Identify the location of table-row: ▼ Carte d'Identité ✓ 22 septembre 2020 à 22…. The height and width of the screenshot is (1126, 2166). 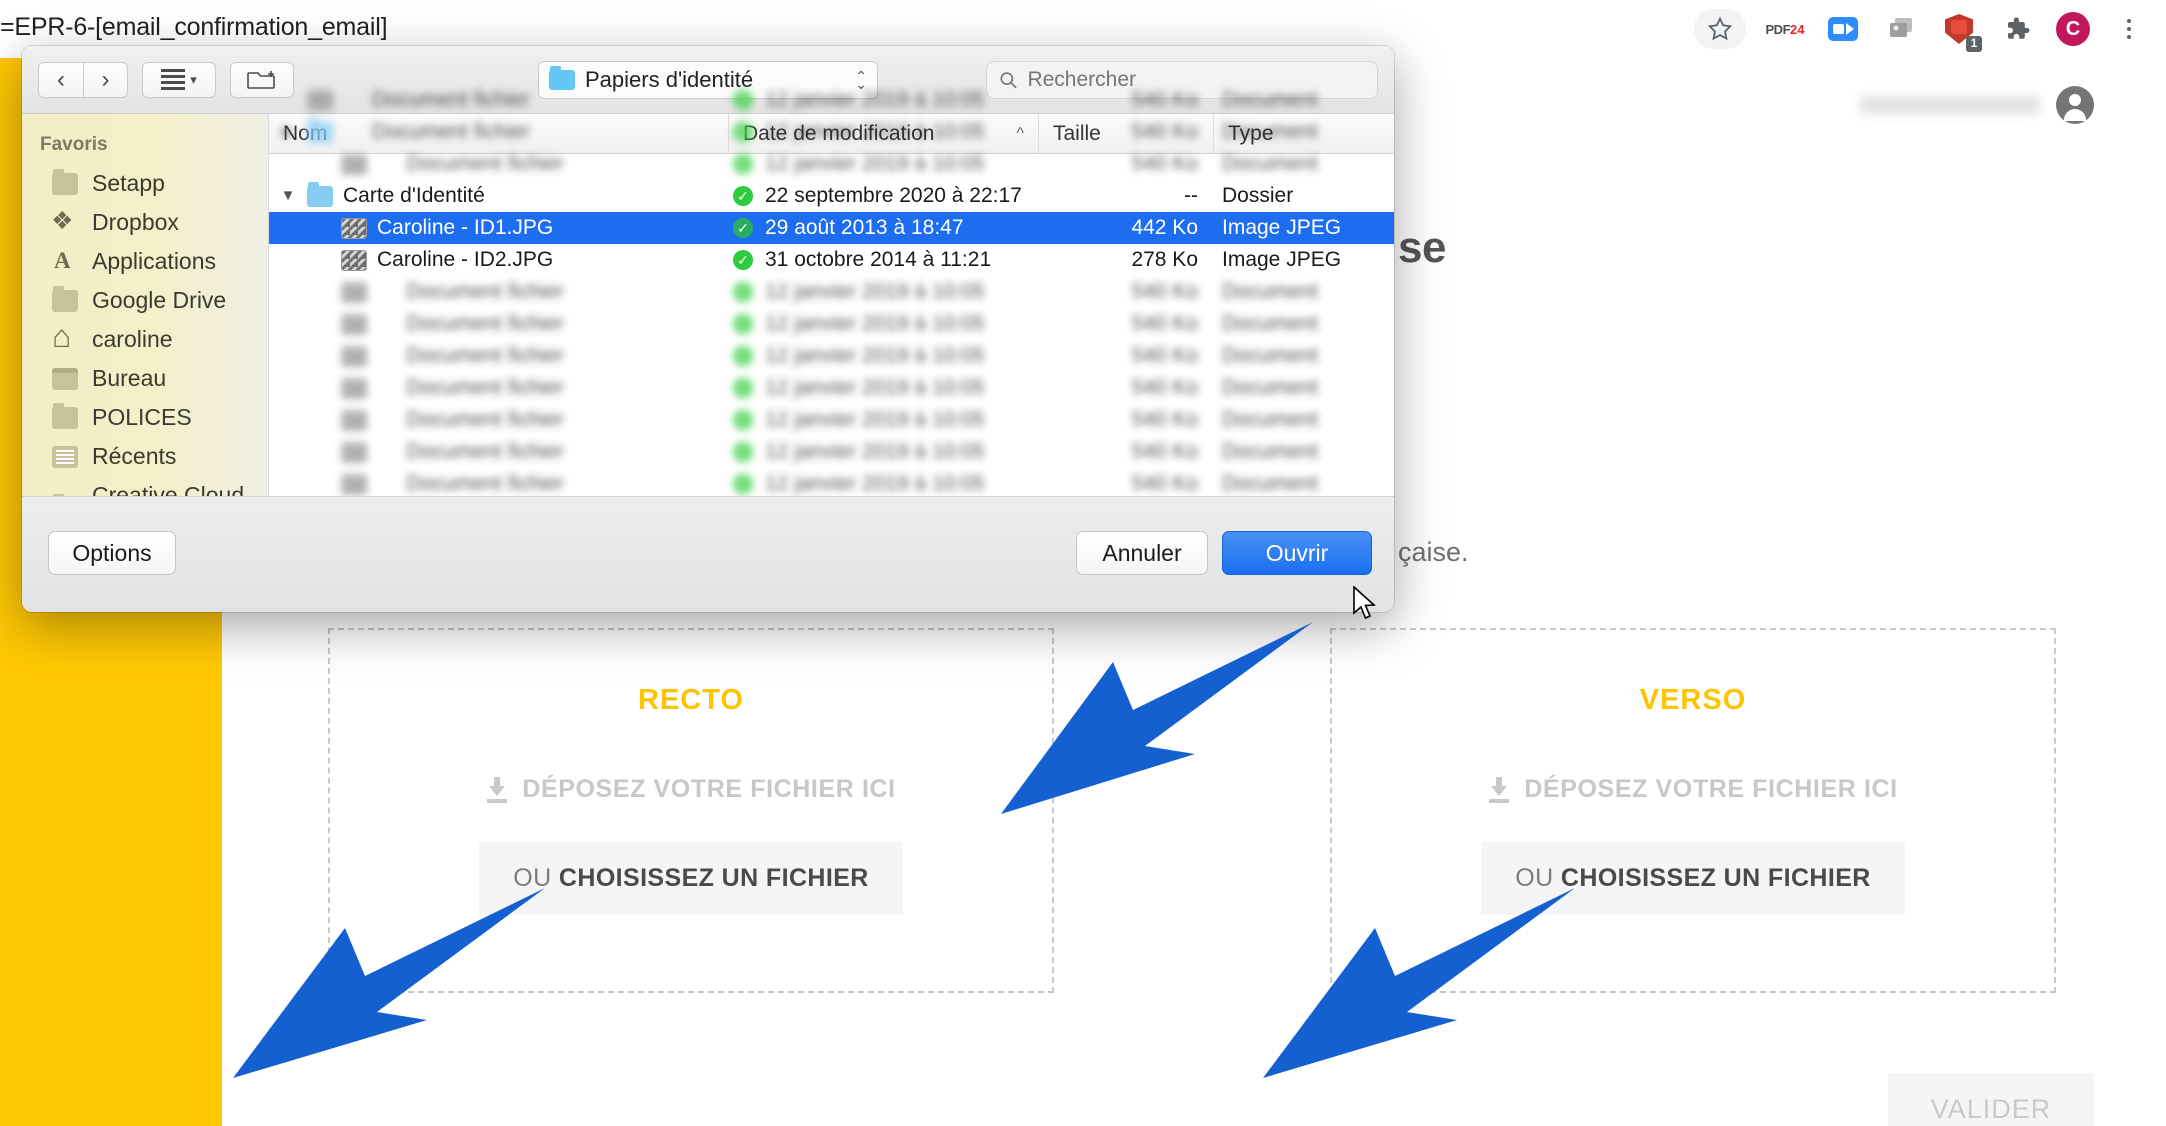
(831, 196).